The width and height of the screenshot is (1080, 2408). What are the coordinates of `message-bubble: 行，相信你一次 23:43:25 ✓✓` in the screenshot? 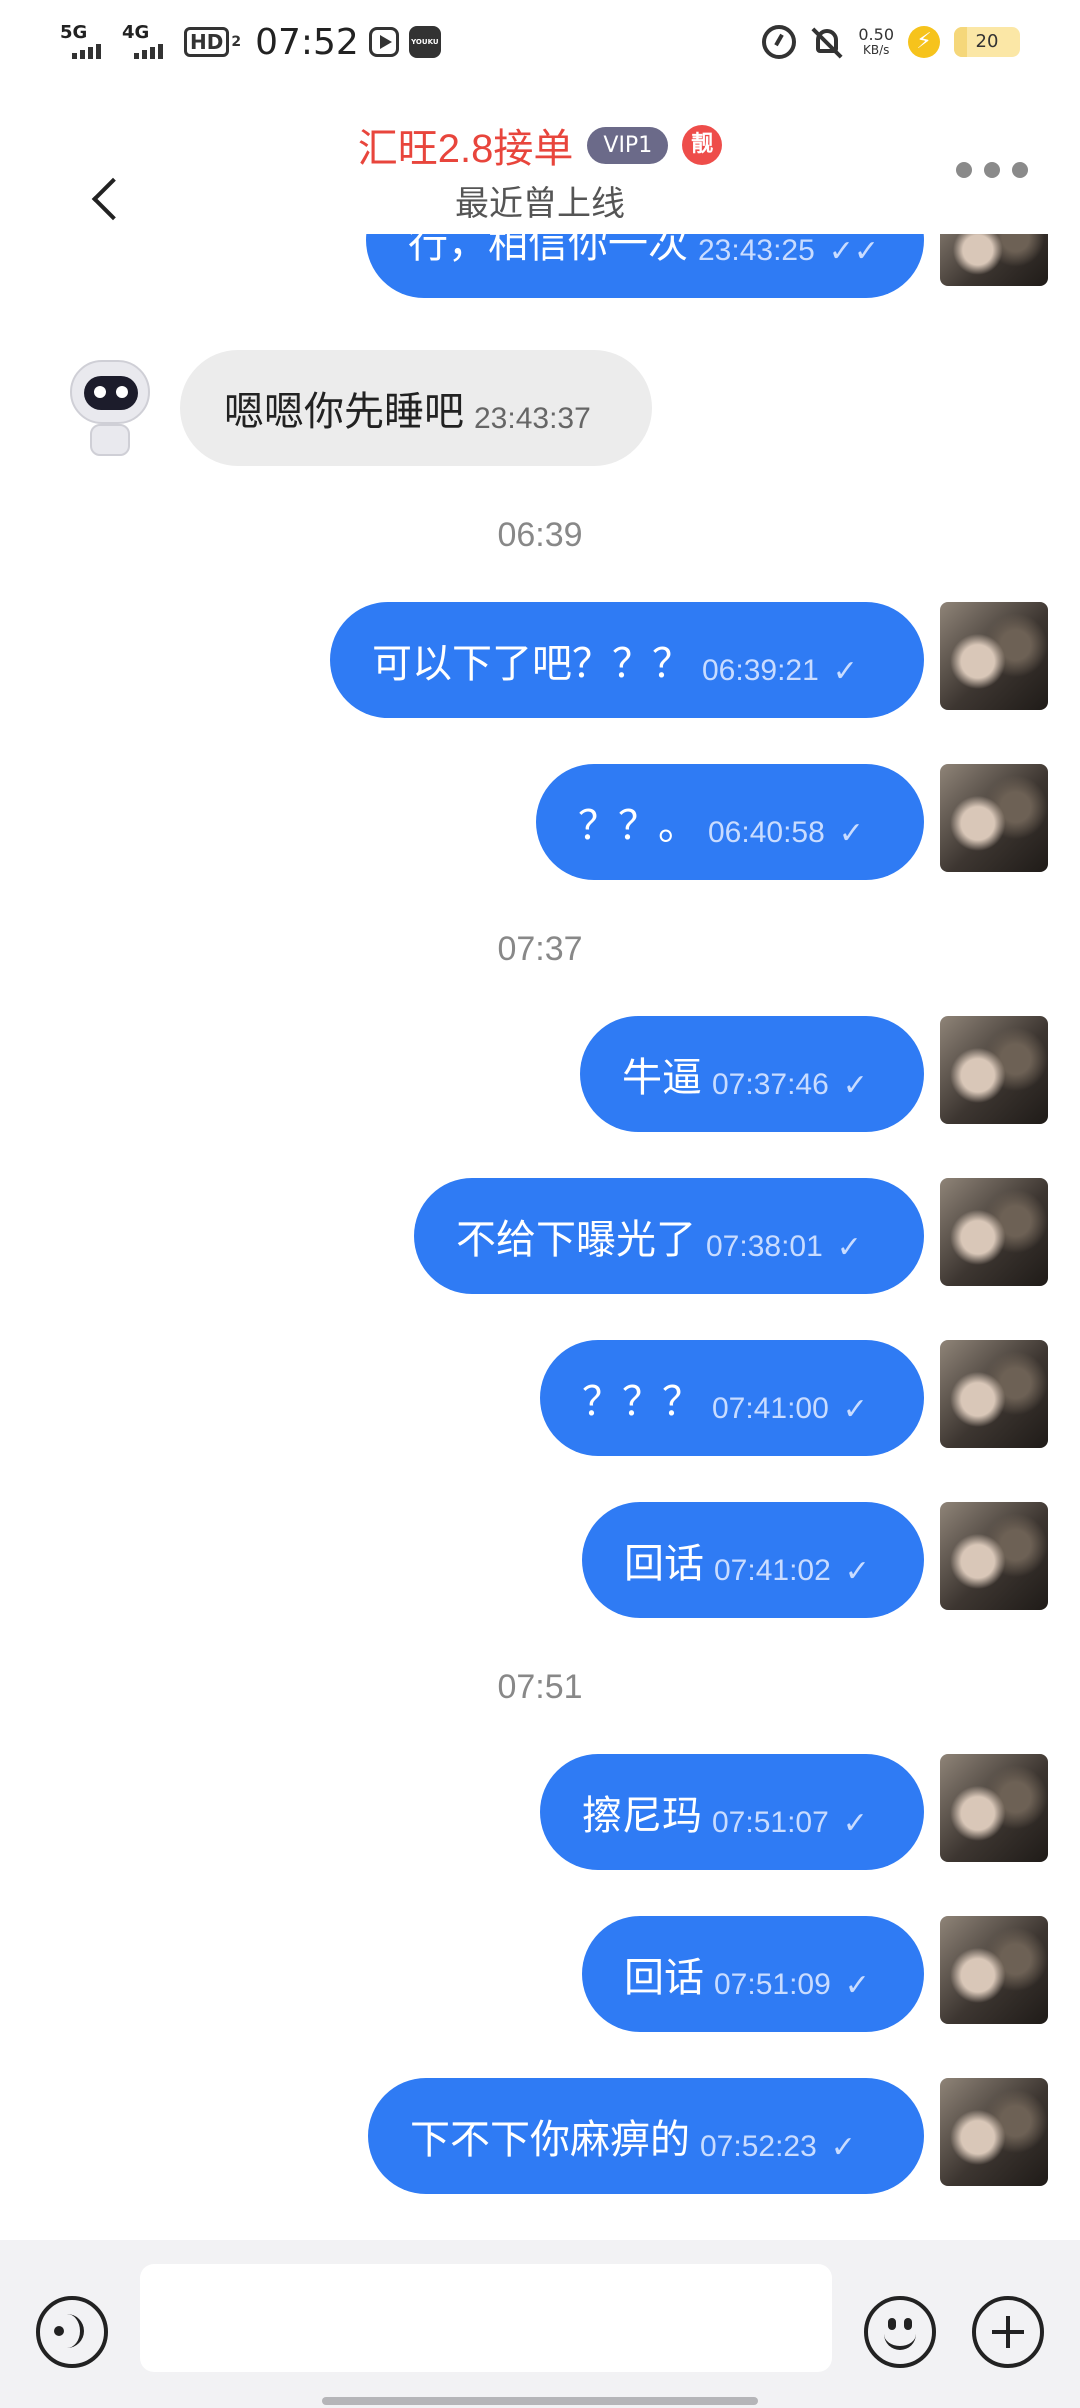 It's located at (645, 266).